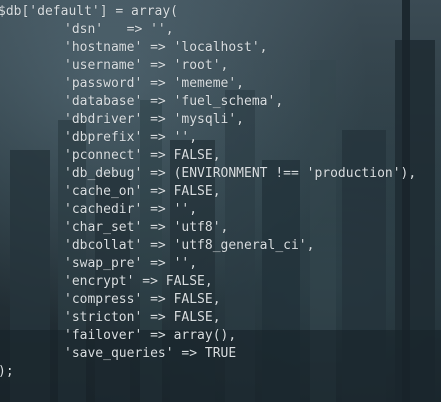  Describe the element at coordinates (7, 371) in the screenshot. I see `code-line: );` at that location.